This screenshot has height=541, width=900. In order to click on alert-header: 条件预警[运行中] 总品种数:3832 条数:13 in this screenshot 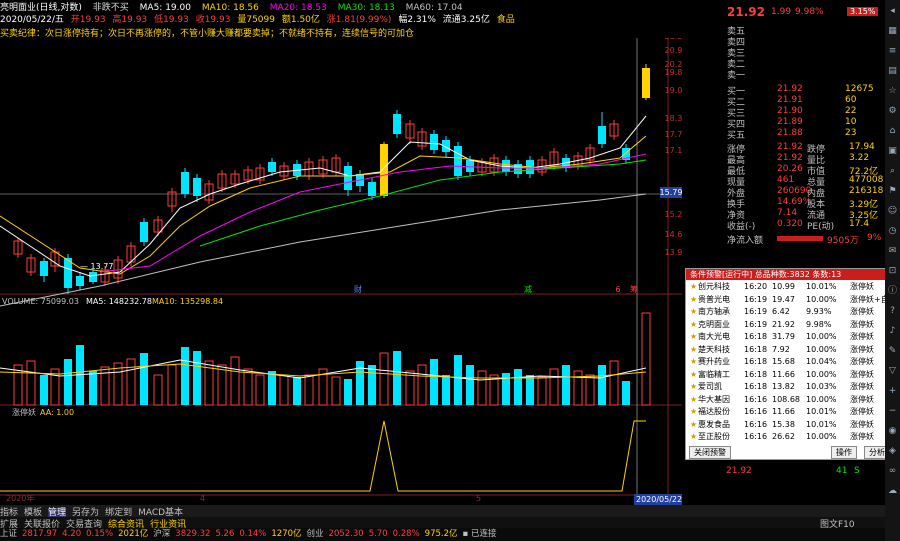, I will do `click(791, 274)`.